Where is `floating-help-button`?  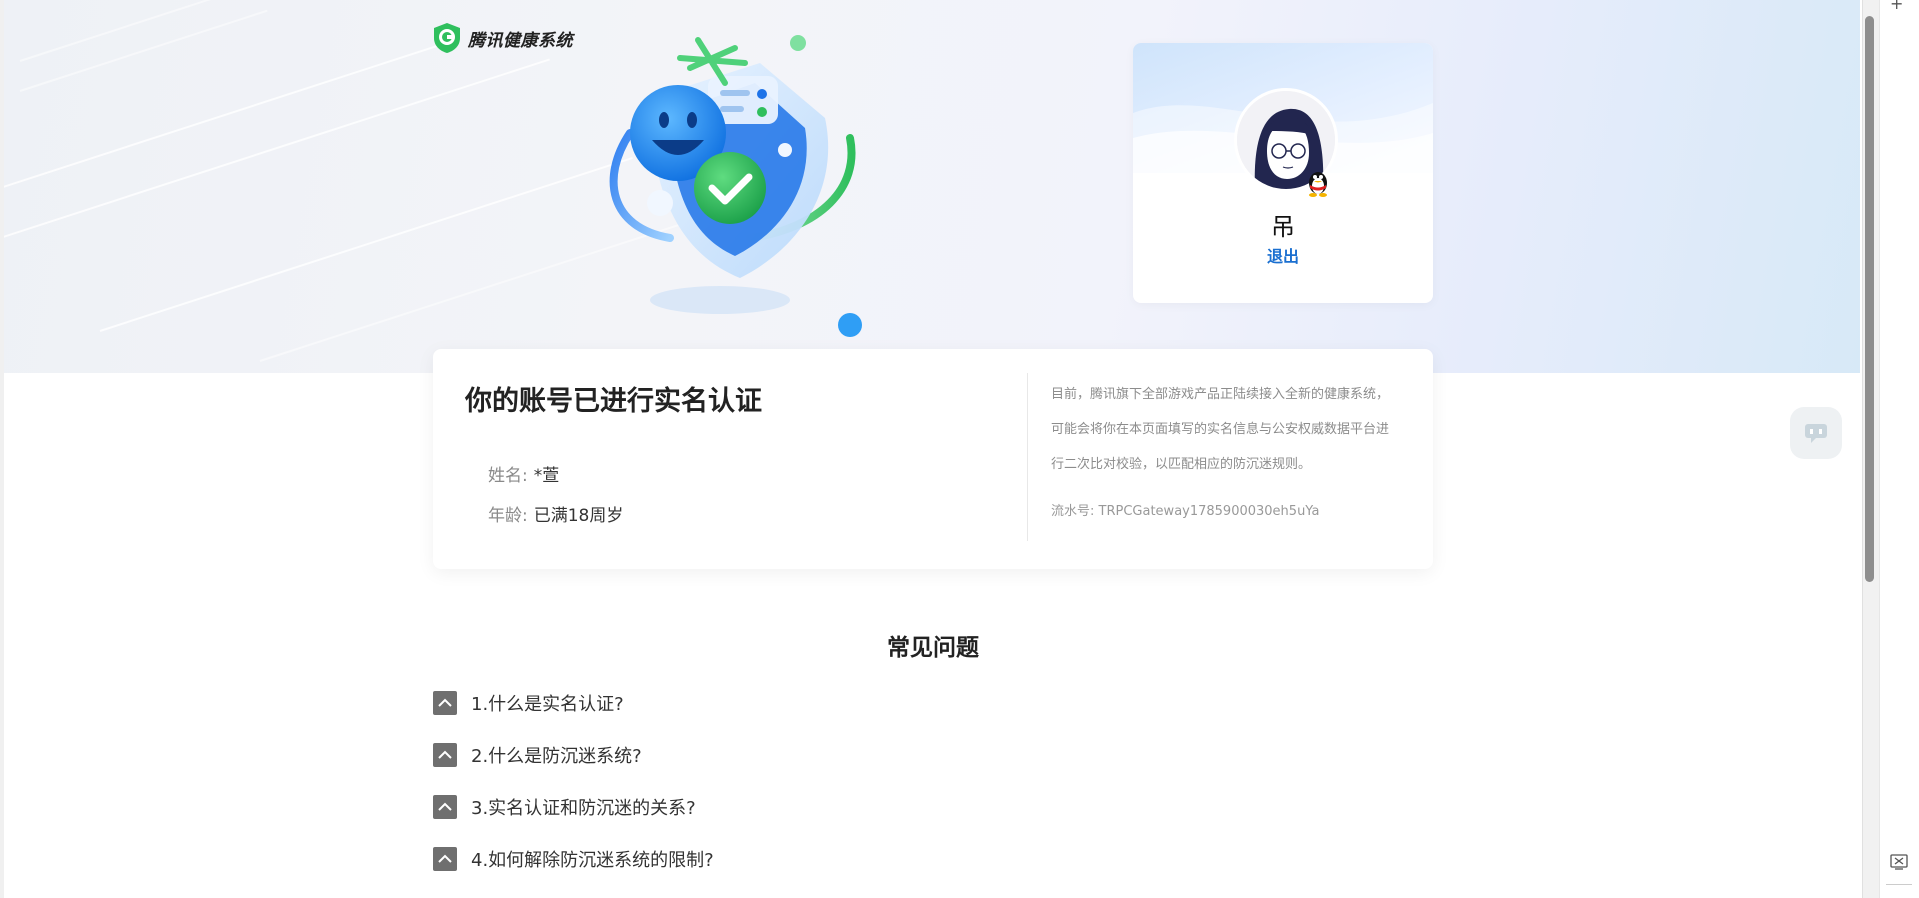
floating-help-button is located at coordinates (1816, 433).